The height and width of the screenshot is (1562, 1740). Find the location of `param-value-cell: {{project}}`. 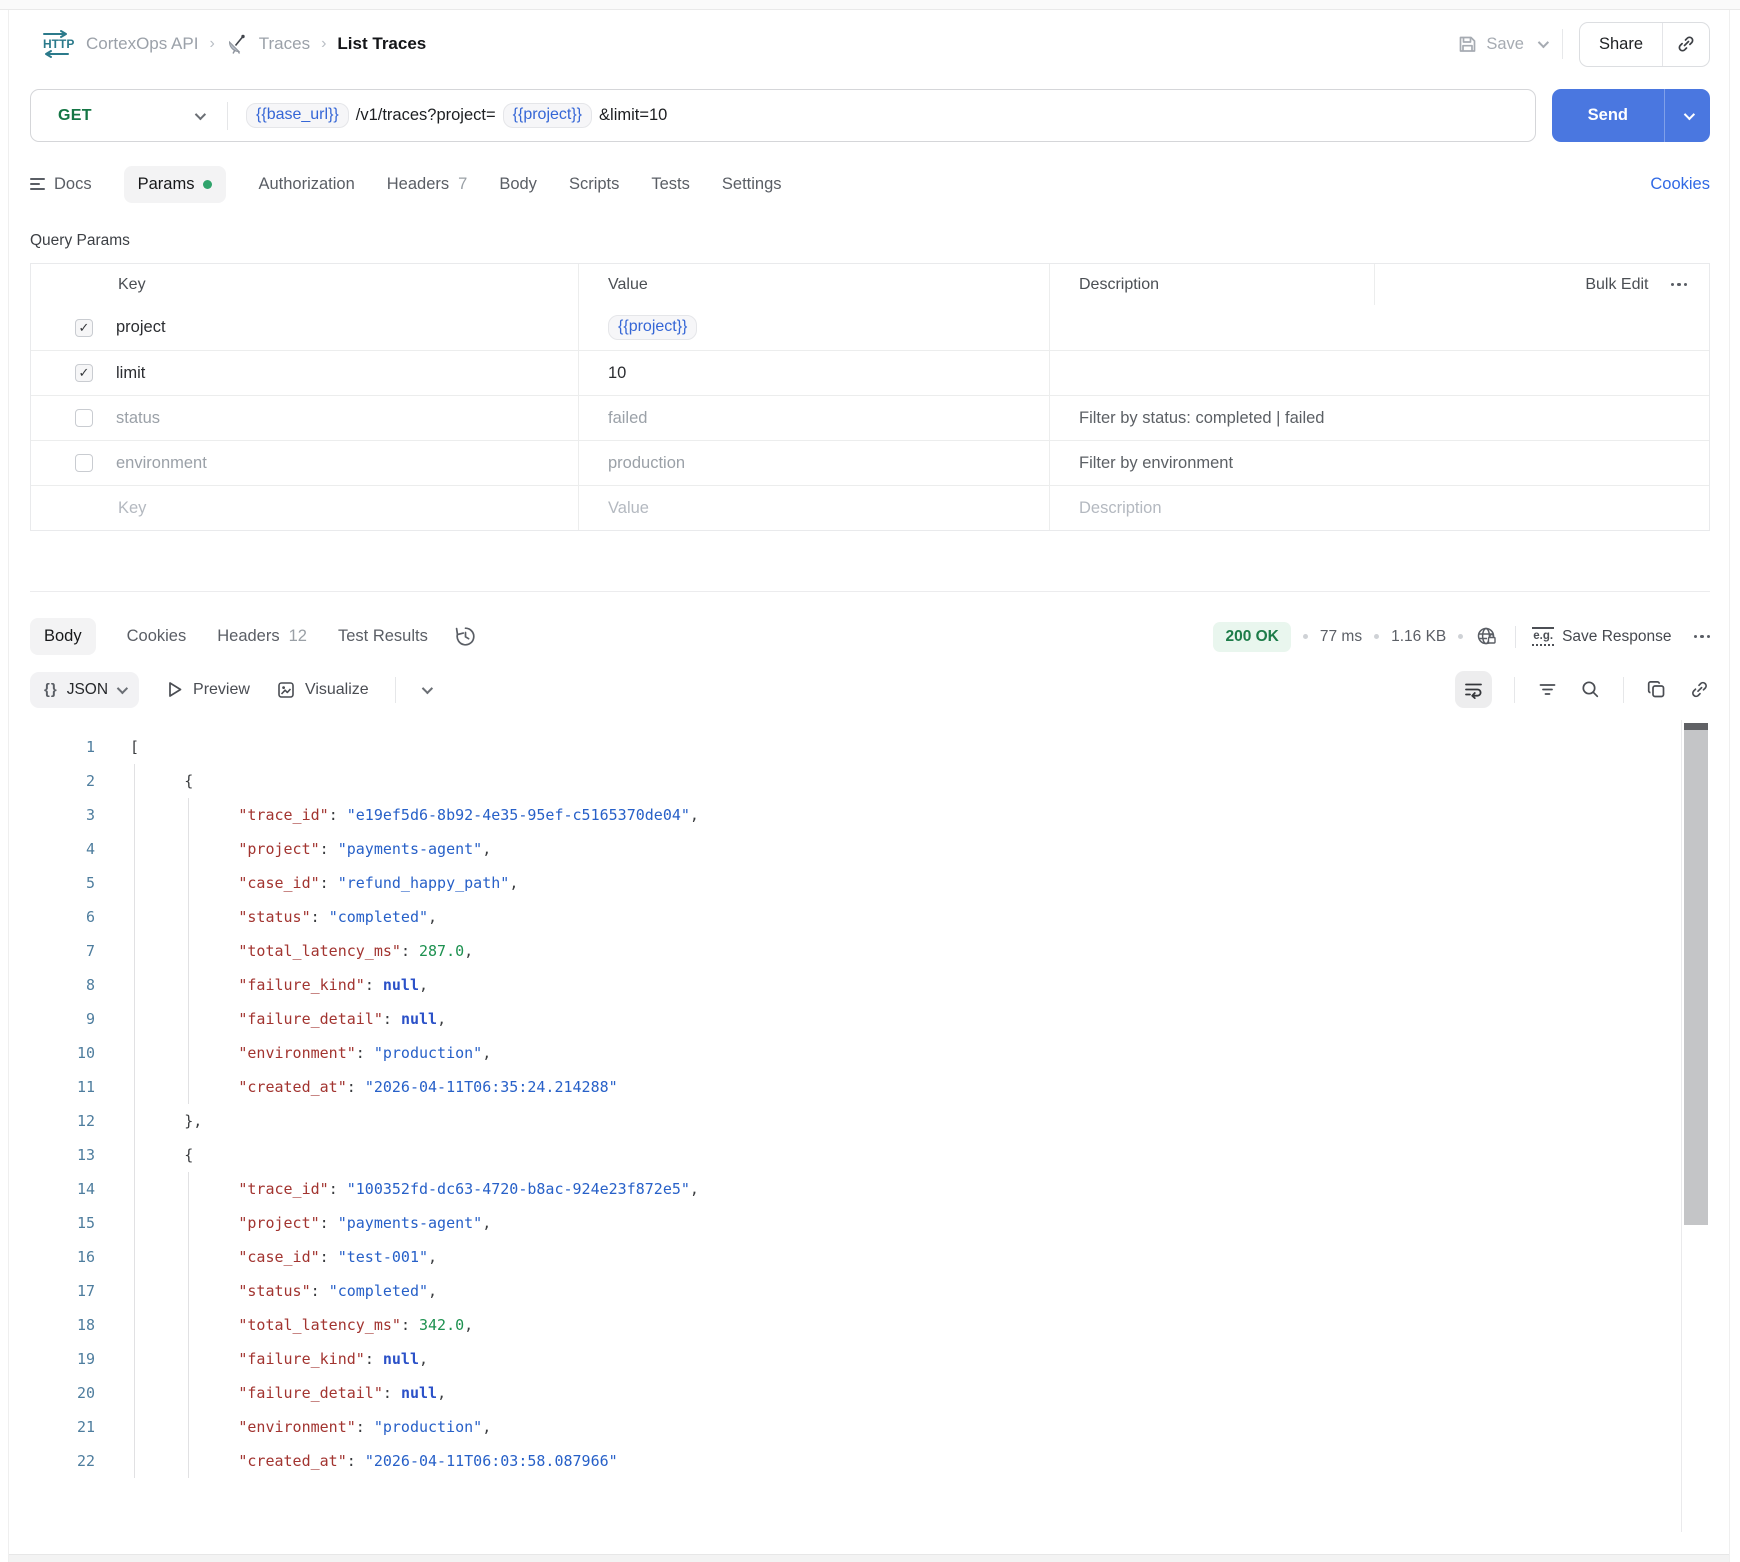

param-value-cell: {{project}} is located at coordinates (813, 327).